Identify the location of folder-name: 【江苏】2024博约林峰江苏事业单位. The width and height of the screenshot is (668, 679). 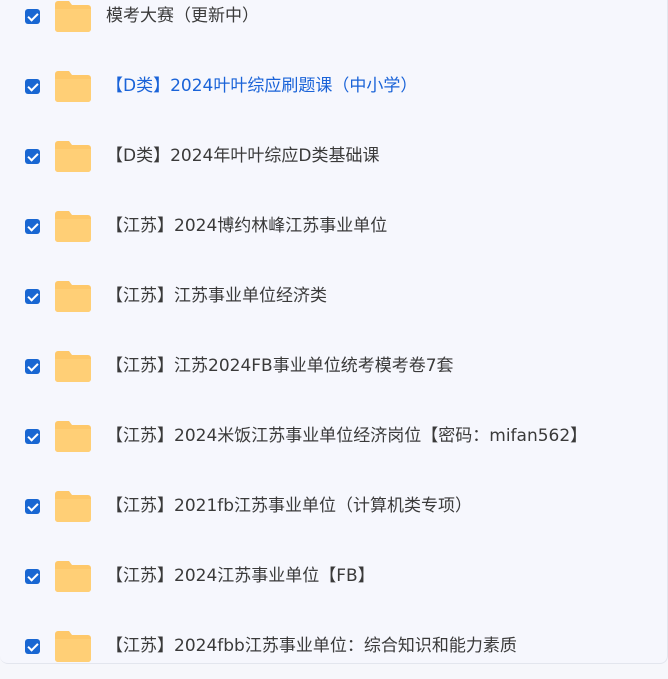
(246, 226).